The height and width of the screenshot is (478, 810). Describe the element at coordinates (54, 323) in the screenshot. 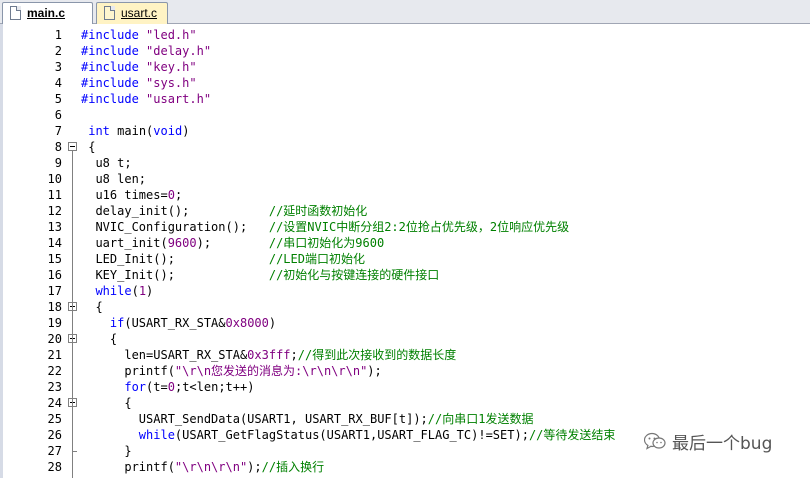

I see `line-number: 19` at that location.